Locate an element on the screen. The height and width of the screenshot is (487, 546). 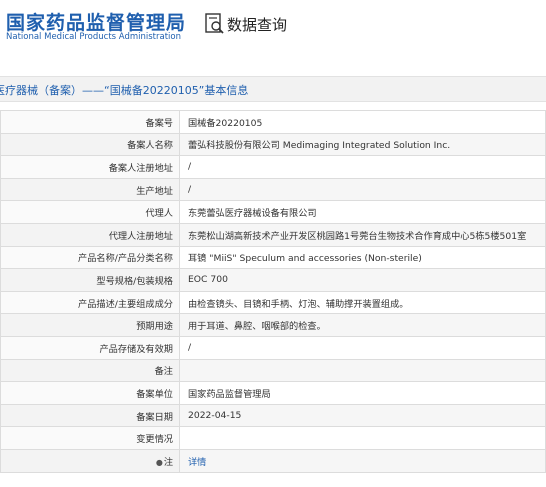
row-label: 备案人名称 is located at coordinates (90, 144).